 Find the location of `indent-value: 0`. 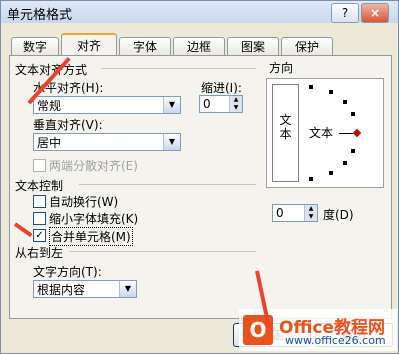

indent-value: 0 is located at coordinates (207, 104).